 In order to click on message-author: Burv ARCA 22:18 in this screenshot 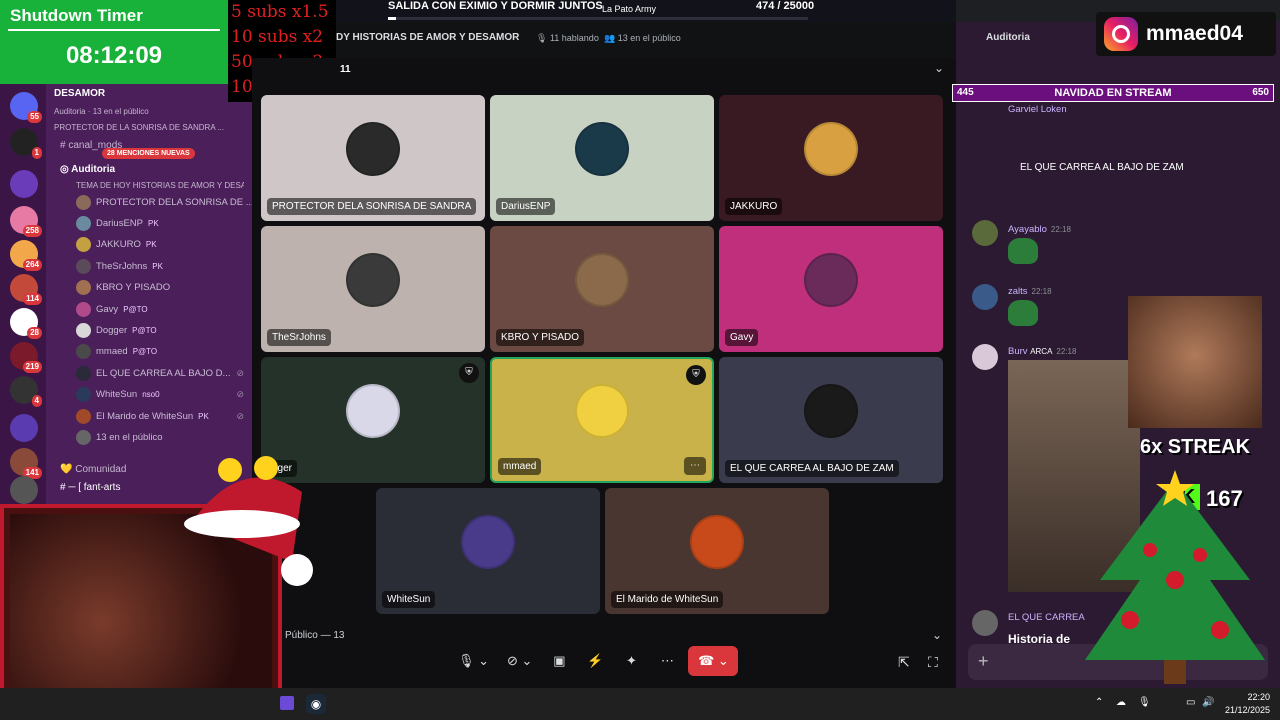, I will do `click(1042, 351)`.